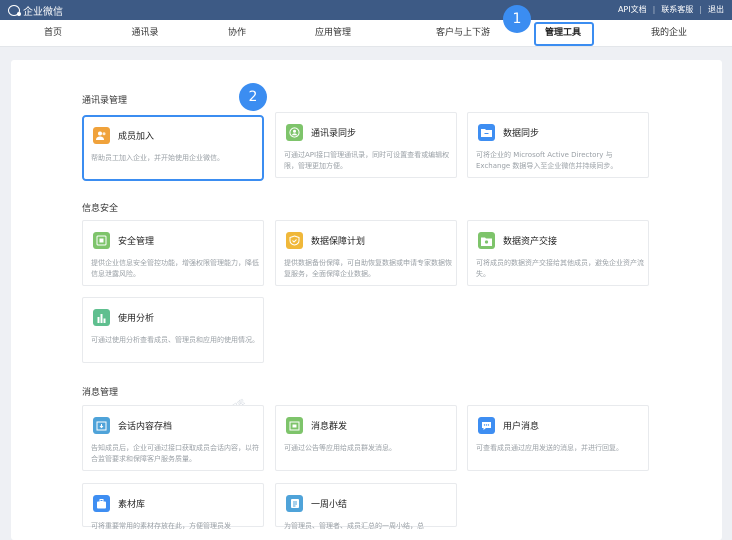 This screenshot has width=732, height=540. Describe the element at coordinates (549, 448) in the screenshot. I see `card-description: 可查看成员通过应用发送的消息，并进行回复。` at that location.